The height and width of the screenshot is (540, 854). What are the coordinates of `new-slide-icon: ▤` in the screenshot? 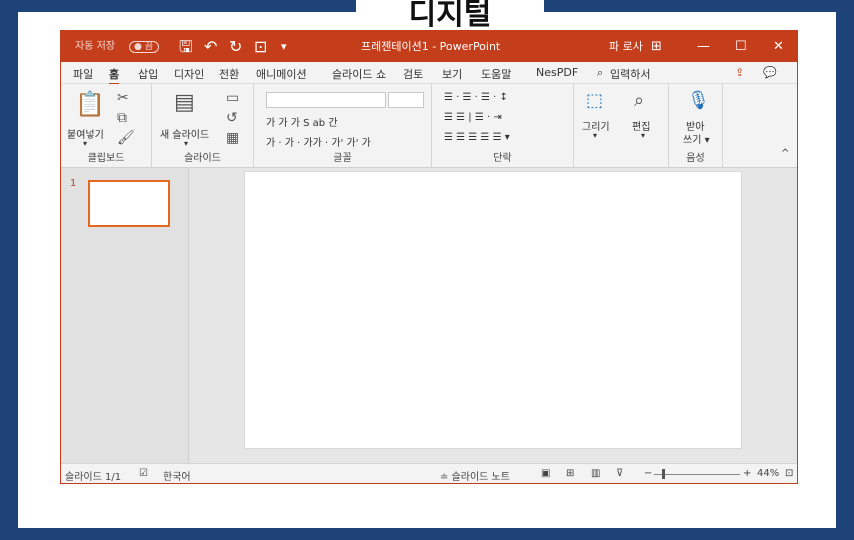 It's located at (184, 102).